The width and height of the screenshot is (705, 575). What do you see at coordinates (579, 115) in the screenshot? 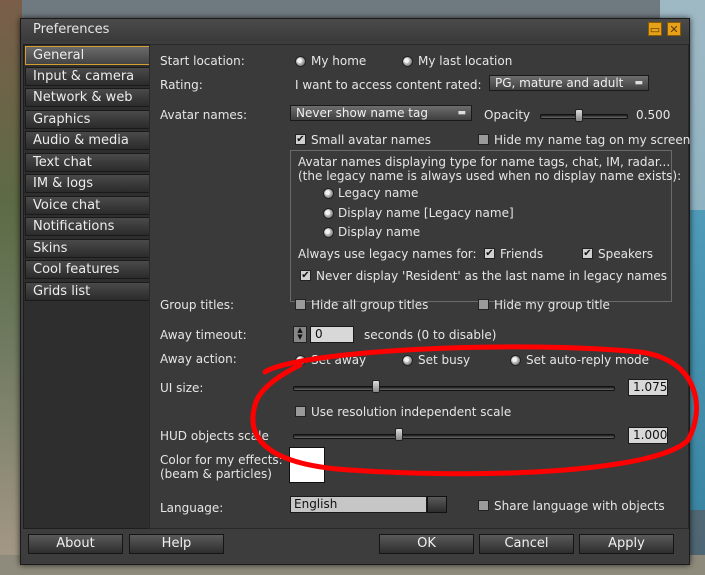
I see `opacity-slider-thumb` at bounding box center [579, 115].